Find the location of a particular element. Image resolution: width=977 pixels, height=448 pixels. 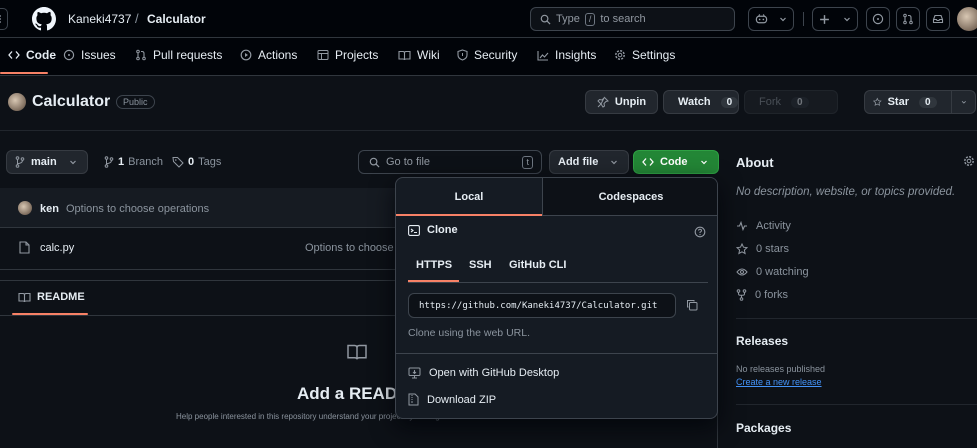

protocol-tab-github-cli: GitHub CLI is located at coordinates (537, 265).